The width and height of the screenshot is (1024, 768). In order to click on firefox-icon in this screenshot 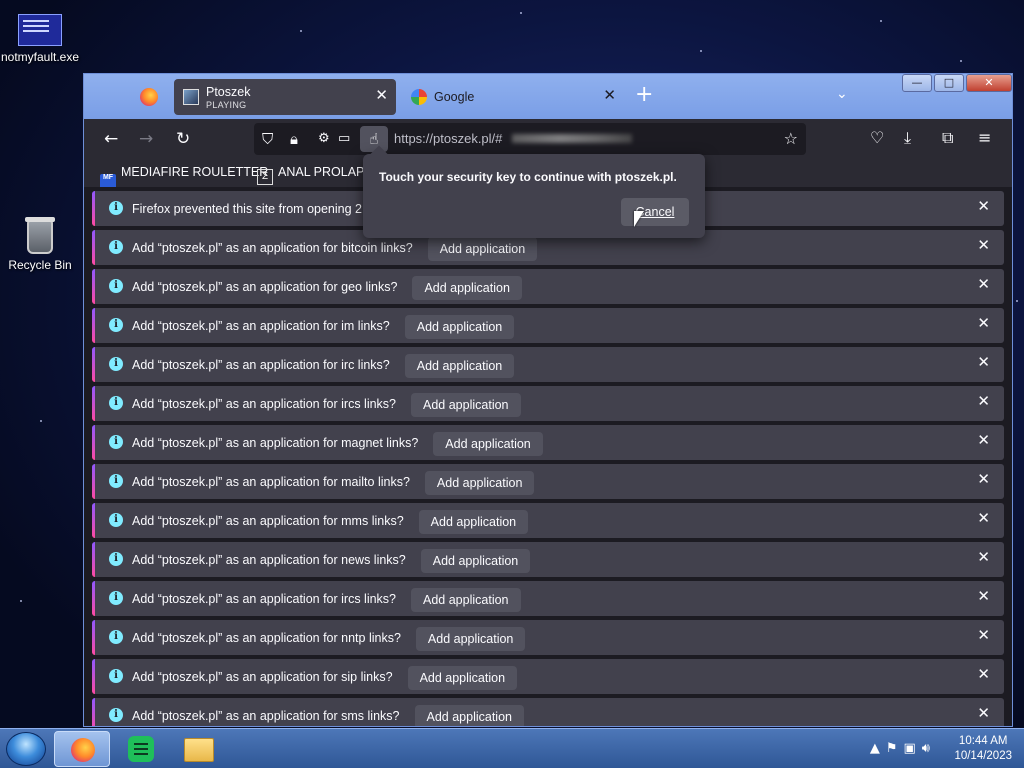, I will do `click(83, 750)`.